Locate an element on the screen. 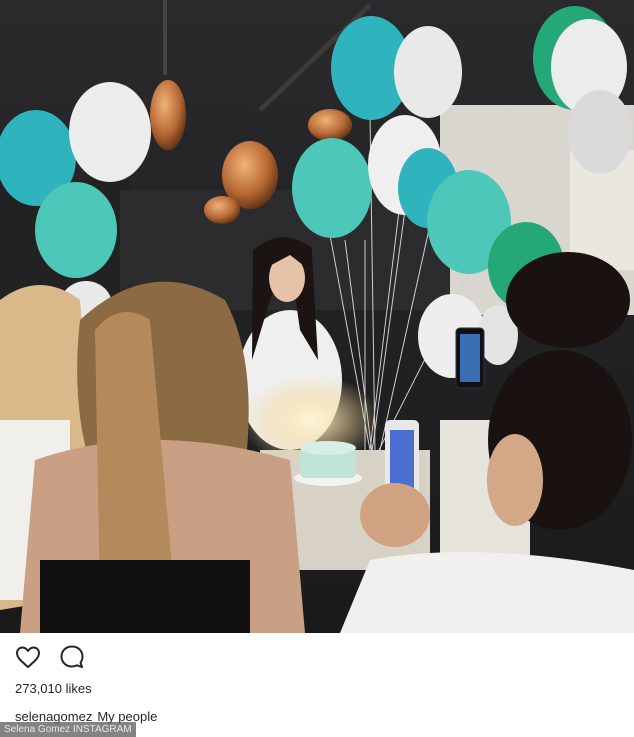  like-button is located at coordinates (28, 657).